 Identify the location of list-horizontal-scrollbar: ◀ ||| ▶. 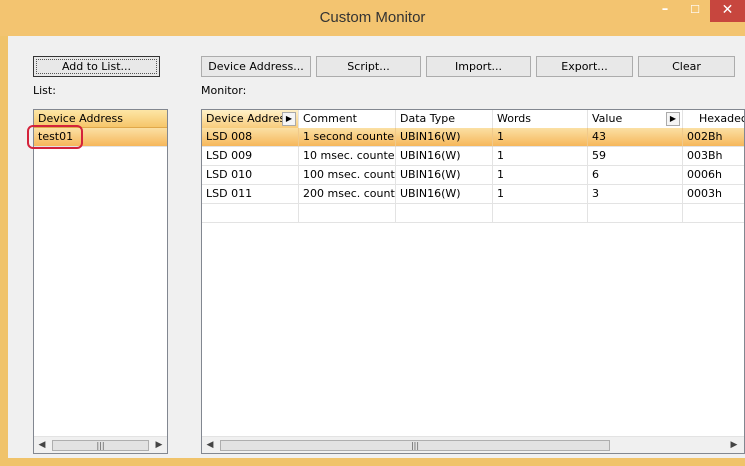
(100, 444).